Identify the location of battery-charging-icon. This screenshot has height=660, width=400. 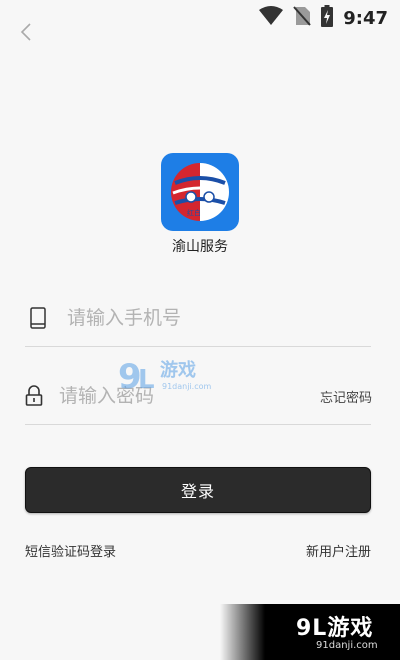
(327, 18).